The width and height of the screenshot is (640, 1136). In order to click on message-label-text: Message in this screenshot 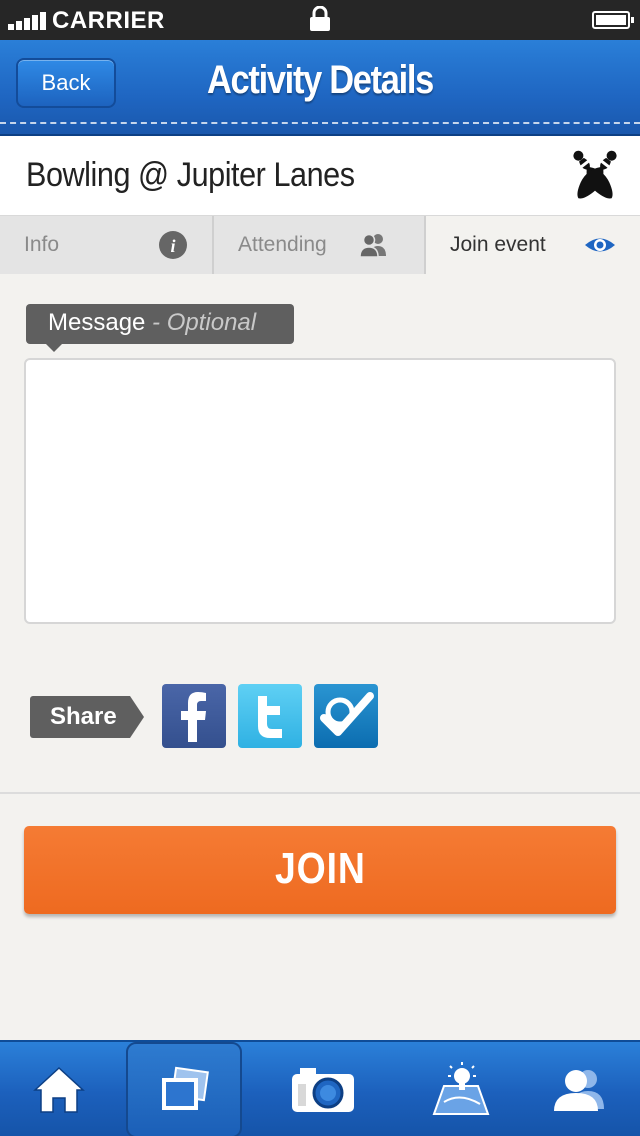, I will do `click(97, 322)`.